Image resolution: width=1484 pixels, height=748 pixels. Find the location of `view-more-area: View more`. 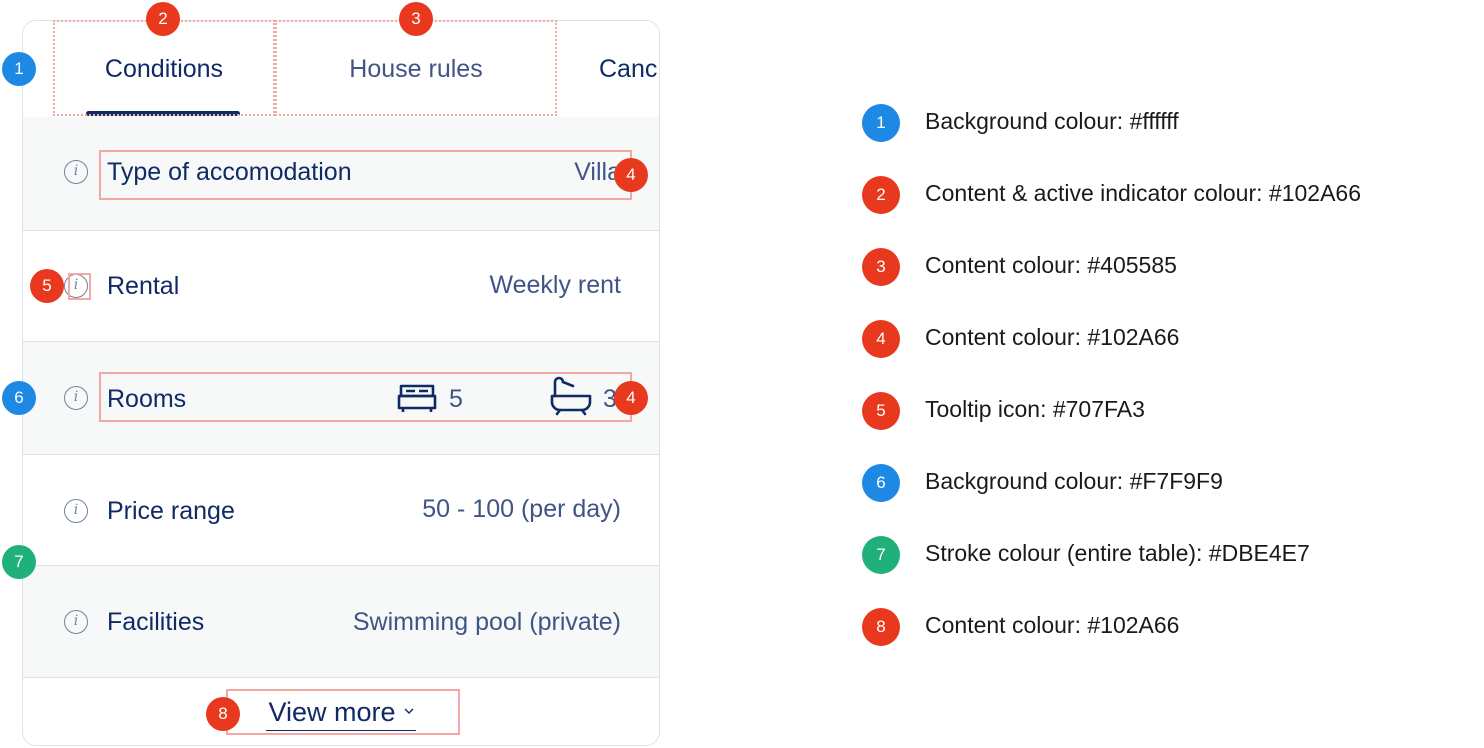

view-more-area: View more is located at coordinates (341, 711).